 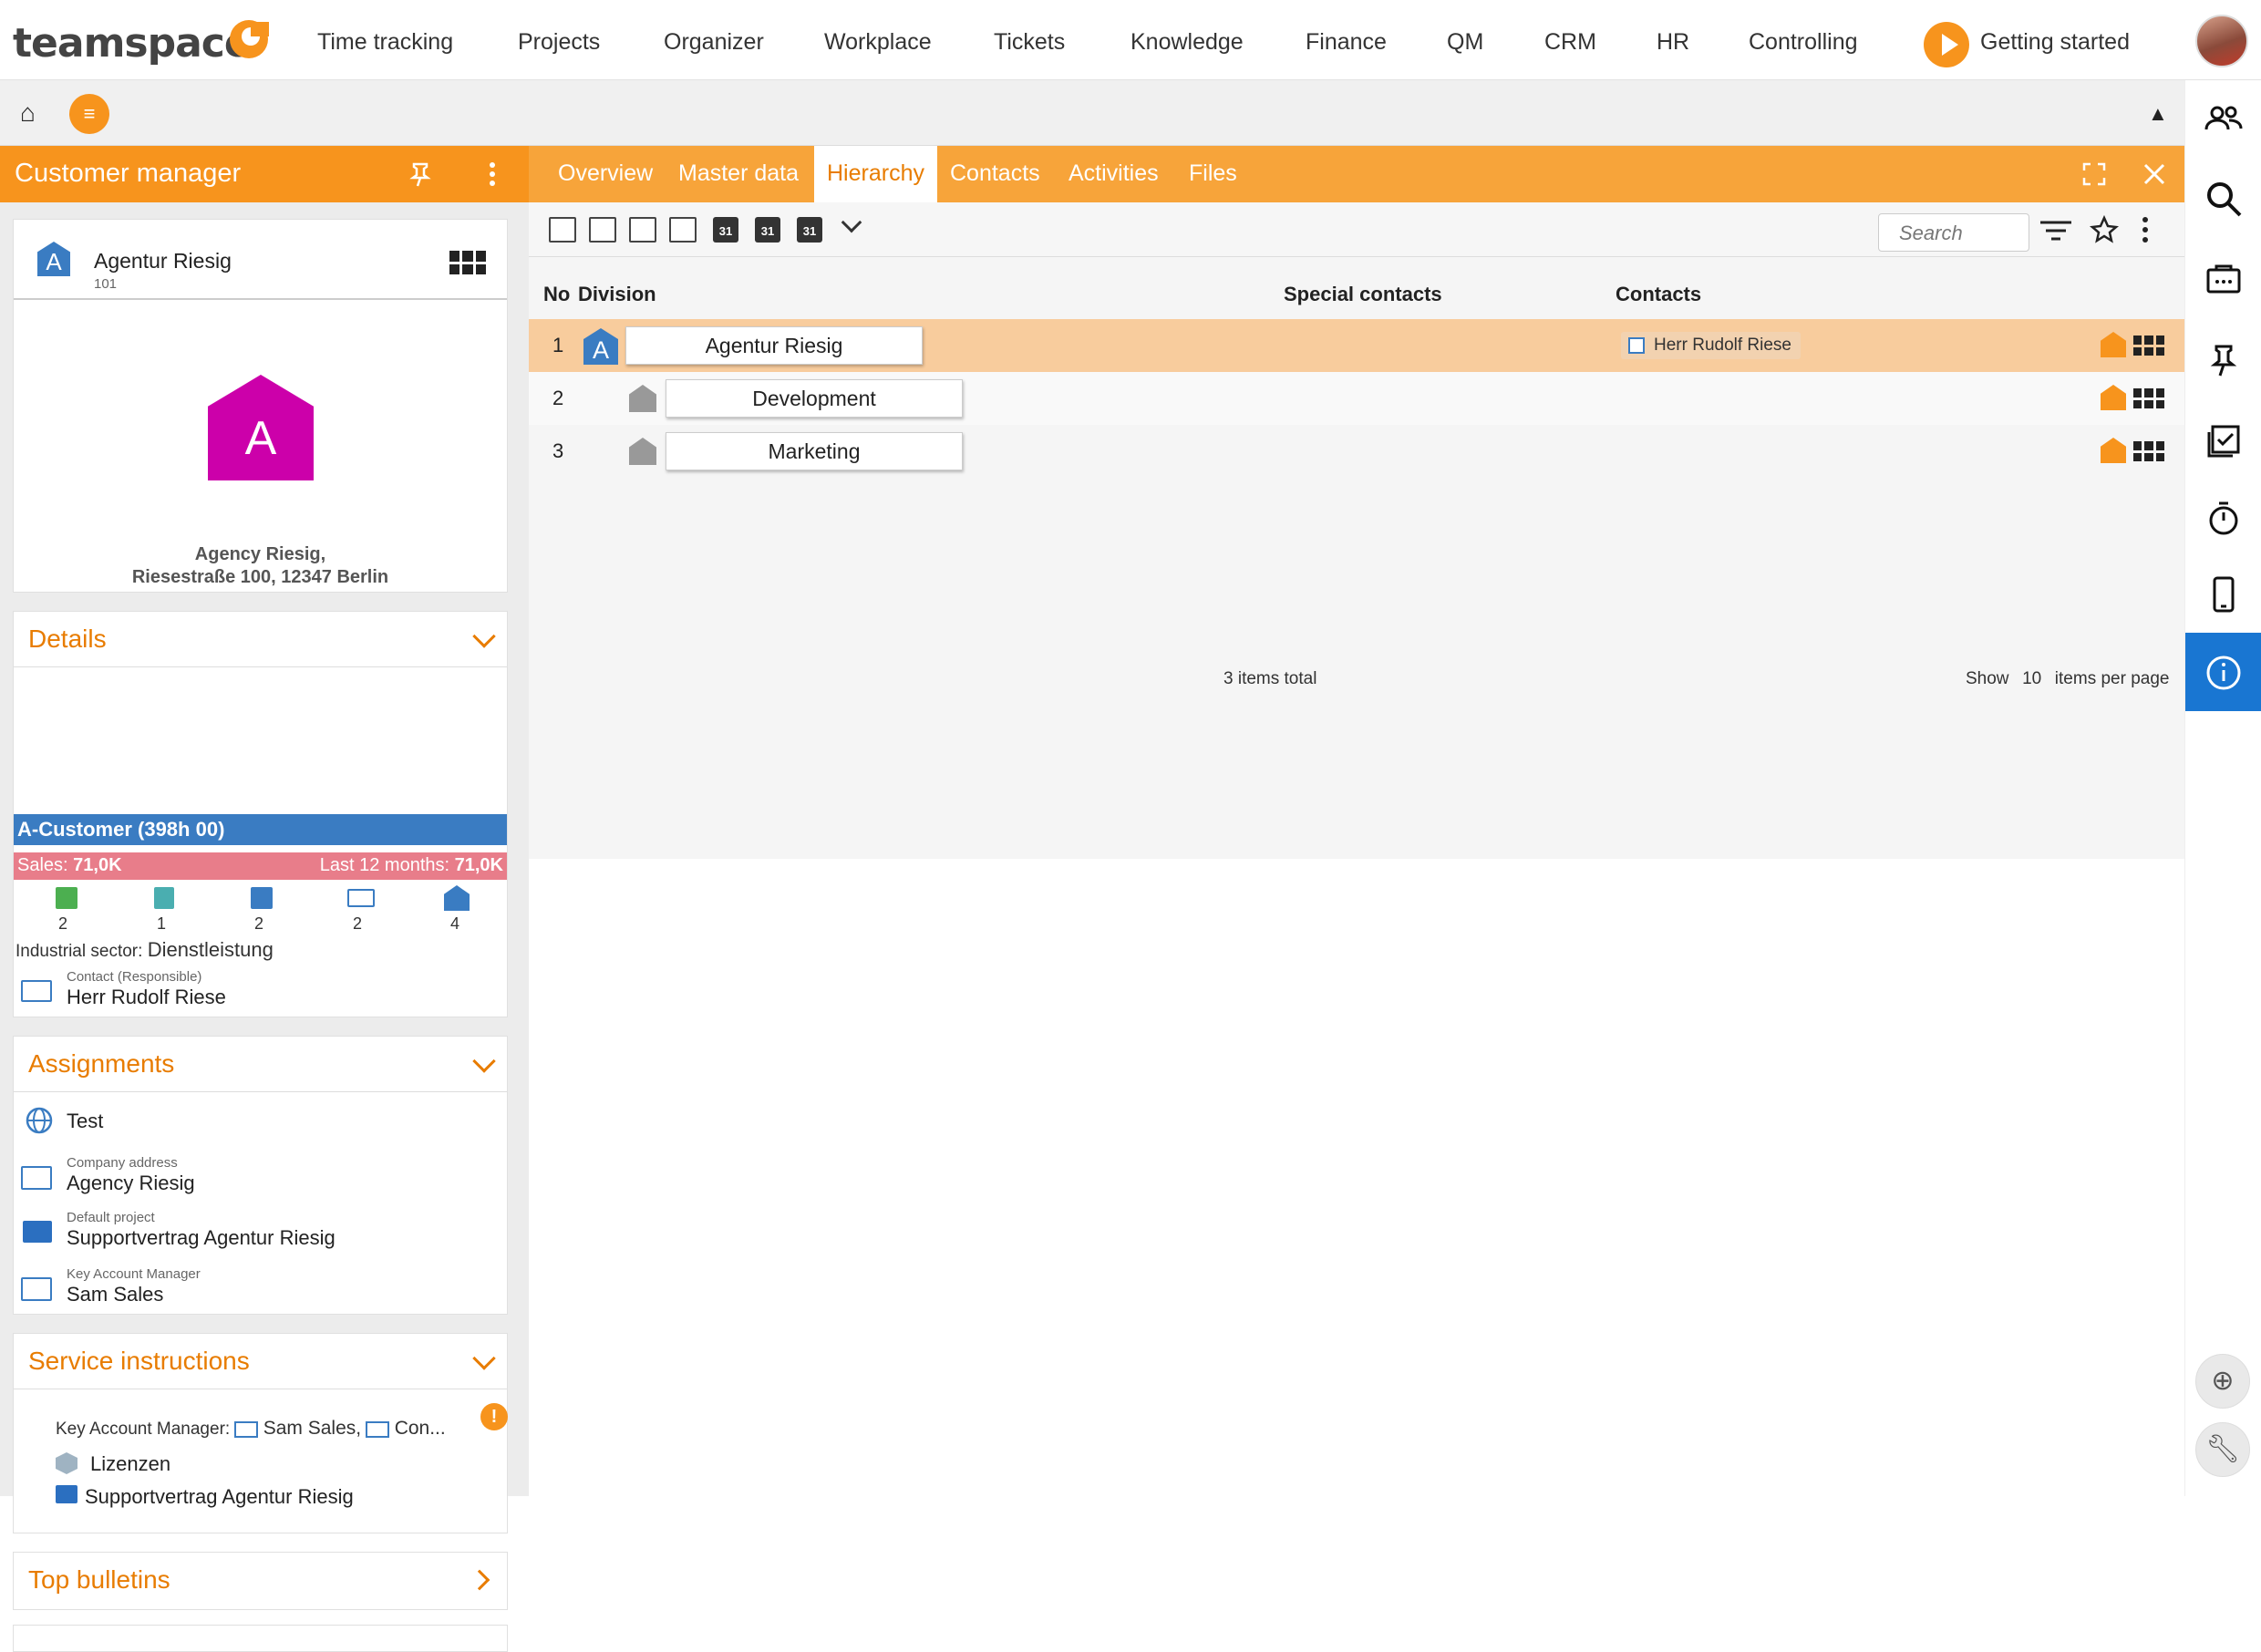 I want to click on add-icon: ⊕, so click(x=2222, y=1381).